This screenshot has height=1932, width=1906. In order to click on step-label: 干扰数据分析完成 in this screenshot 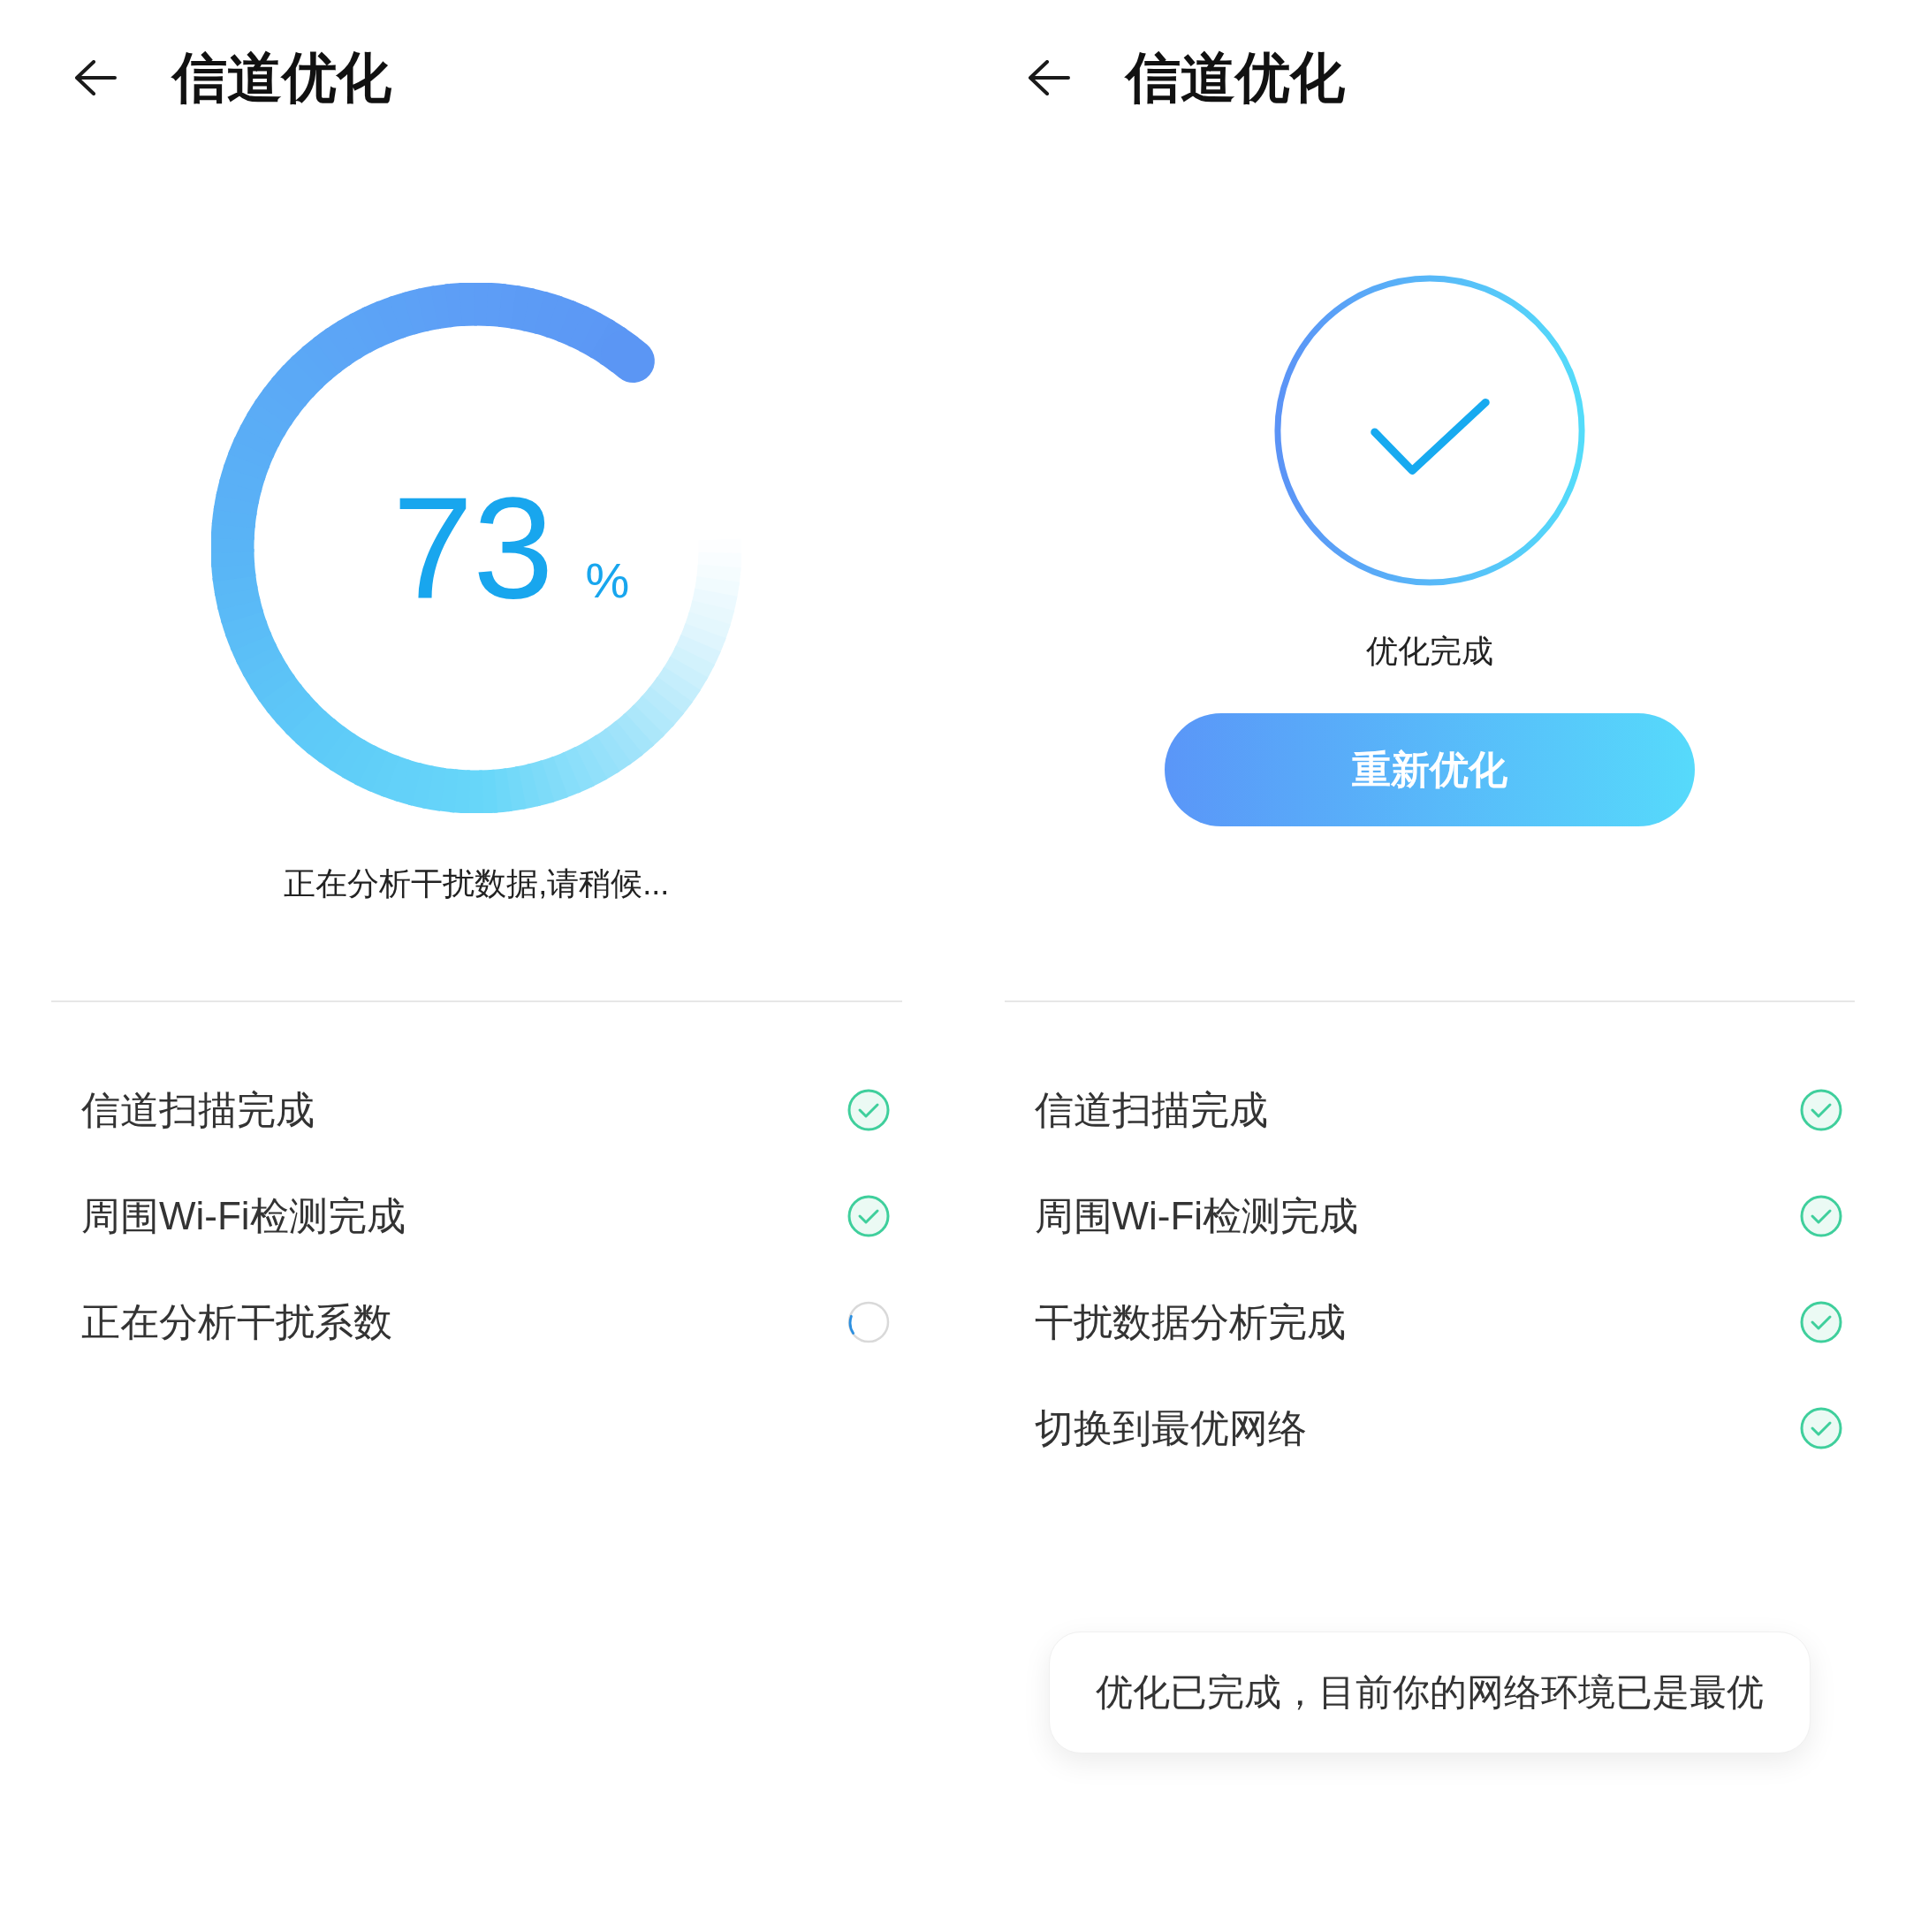, I will do `click(1190, 1322)`.